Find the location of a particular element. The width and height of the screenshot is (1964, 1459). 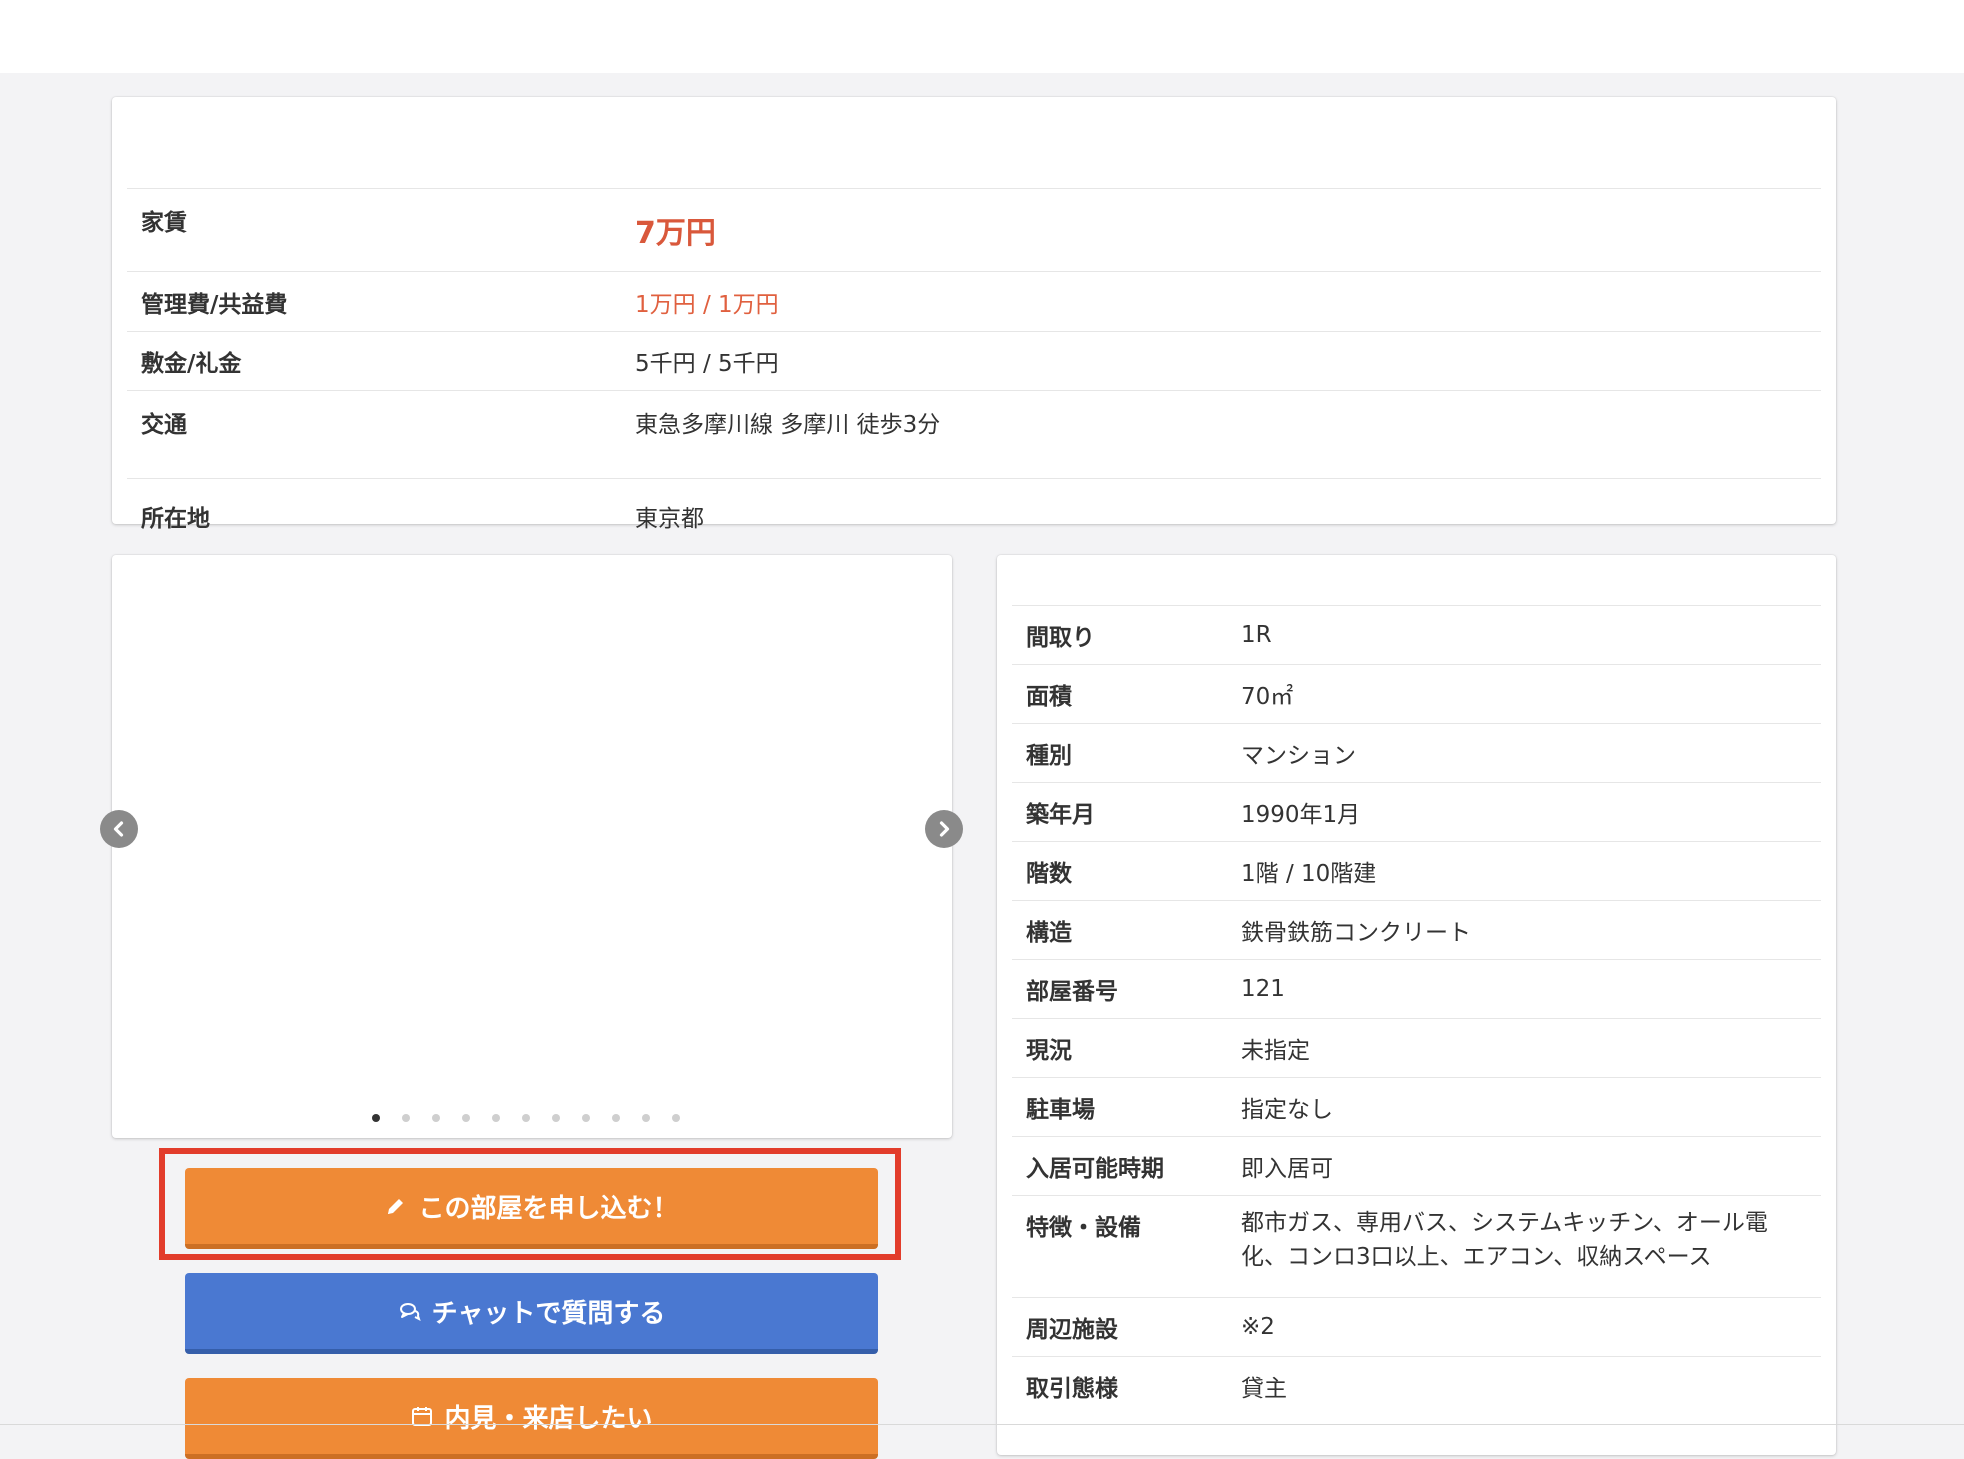

address-value: 東京都 is located at coordinates (1221, 515).